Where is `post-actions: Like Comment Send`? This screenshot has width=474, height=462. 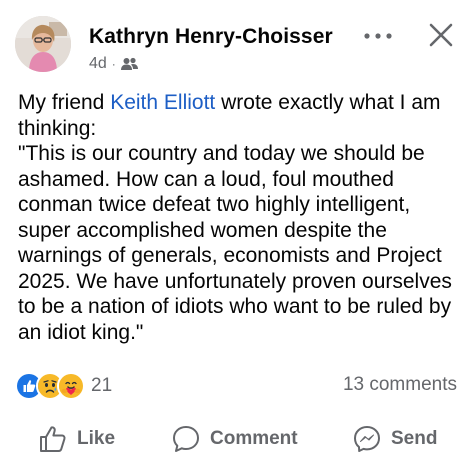
post-actions: Like Comment Send is located at coordinates (237, 439).